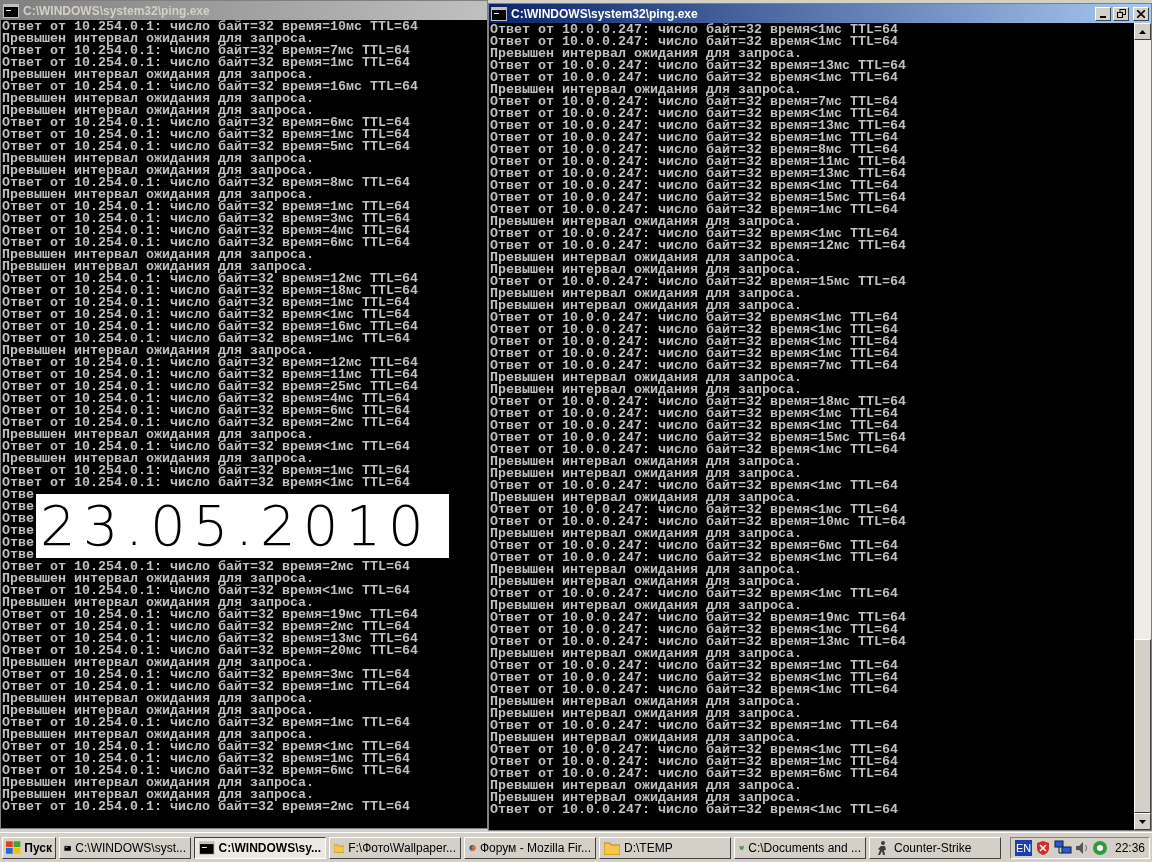 The image size is (1152, 862). What do you see at coordinates (206, 627) in the screenshot?
I see `console-line: Ответ от 10.254.0.1: число байт=32 время=2мс TTL=64` at bounding box center [206, 627].